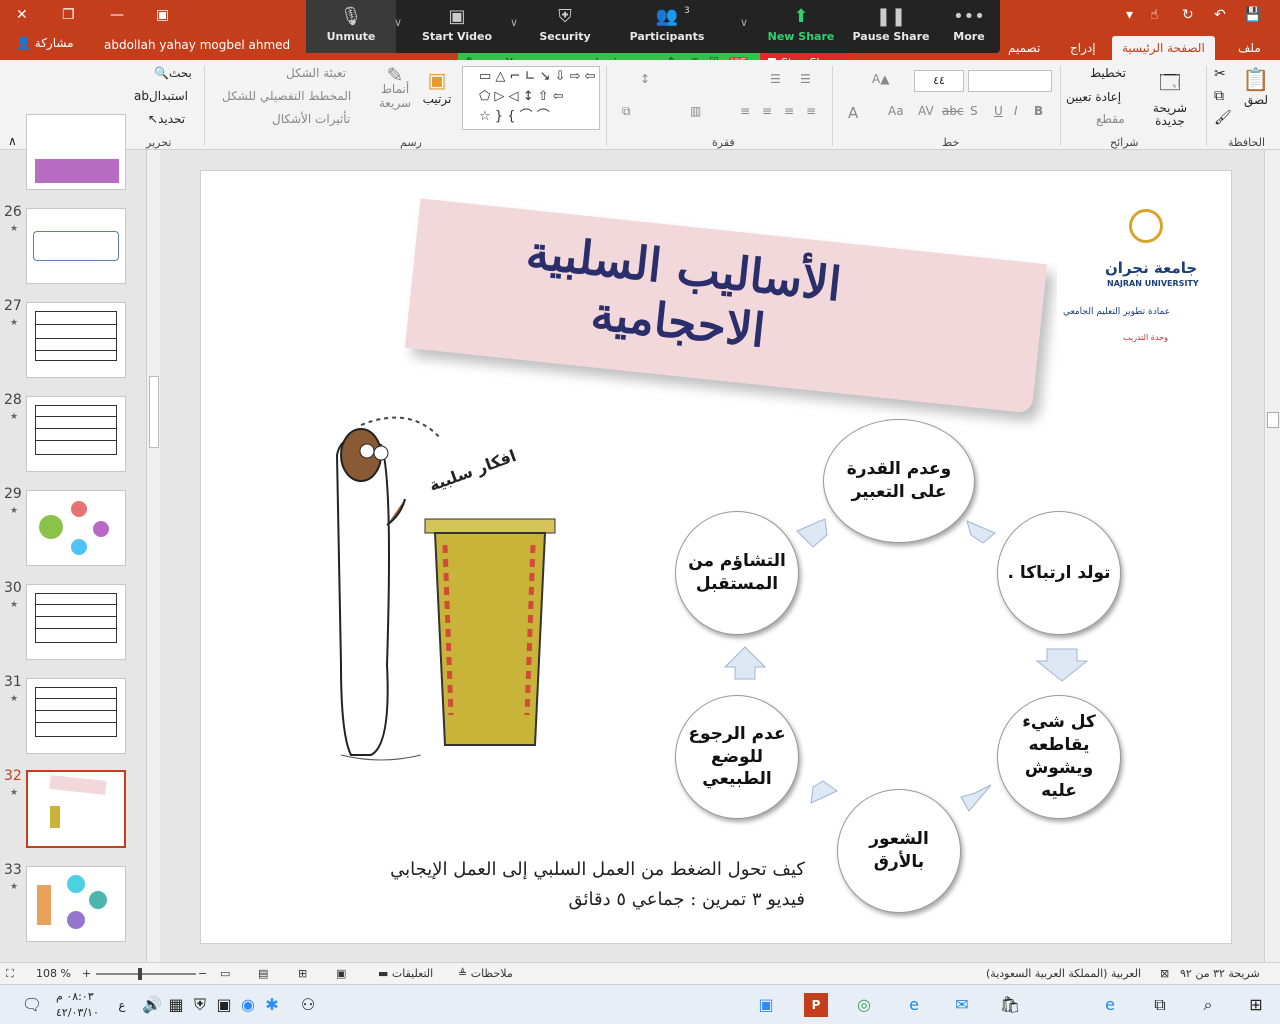 Image resolution: width=1280 pixels, height=1024 pixels. What do you see at coordinates (962, 1005) in the screenshot?
I see `mail-app-icon: ✉` at bounding box center [962, 1005].